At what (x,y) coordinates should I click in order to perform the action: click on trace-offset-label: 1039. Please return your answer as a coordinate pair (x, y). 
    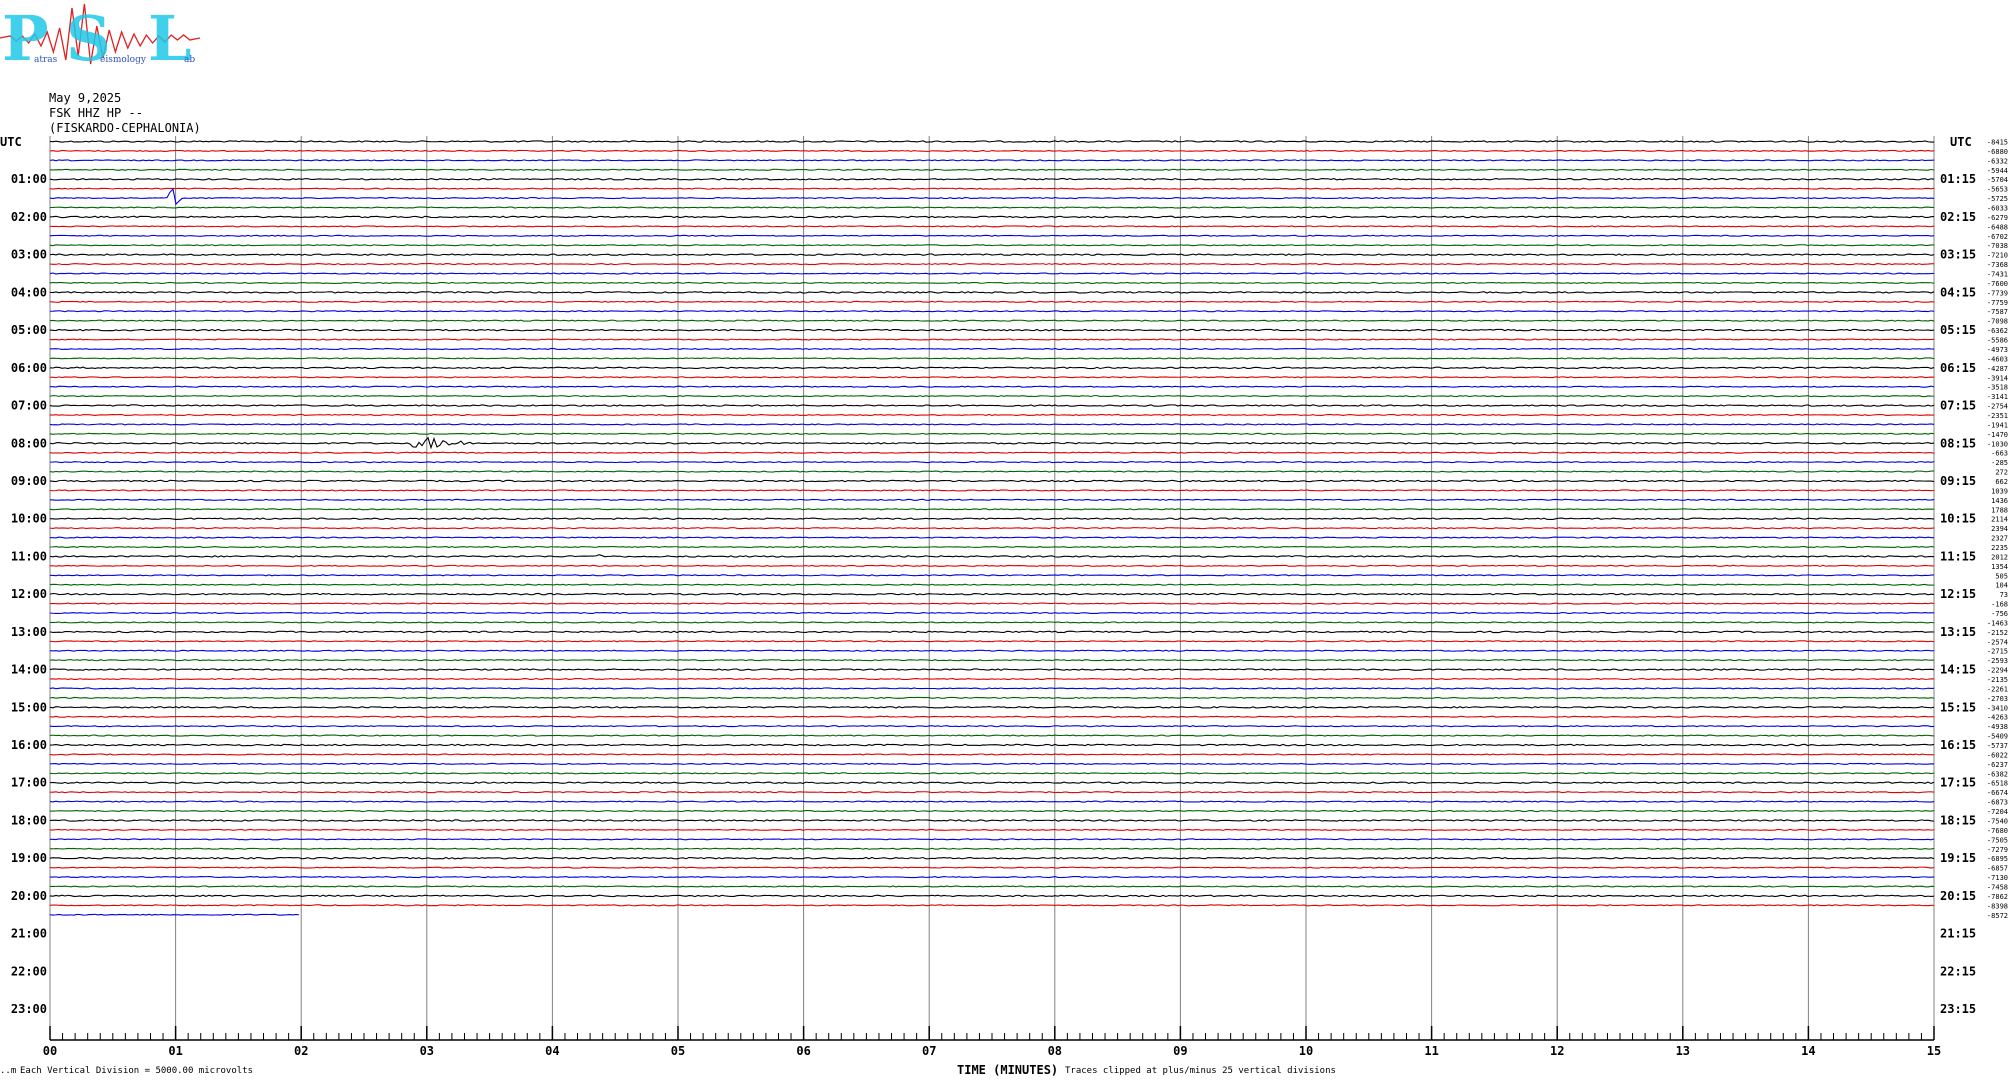
    Looking at the image, I should click on (1999, 491).